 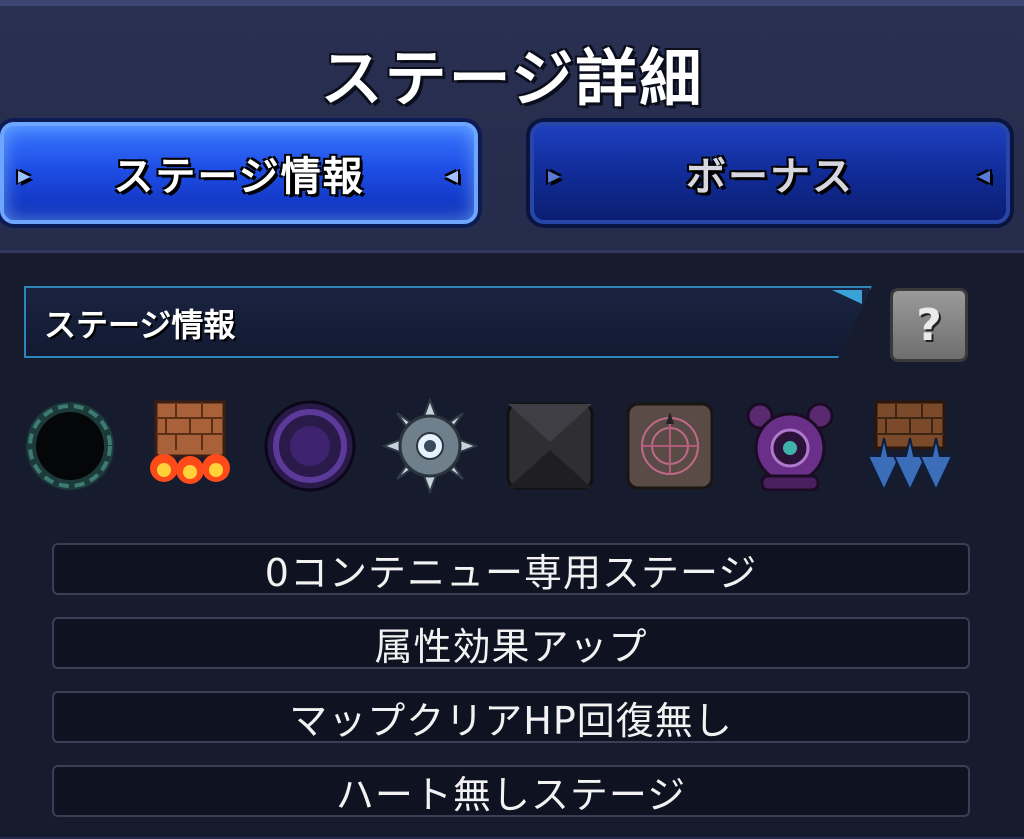 I want to click on section-header-label: ステージ情報, so click(x=140, y=325).